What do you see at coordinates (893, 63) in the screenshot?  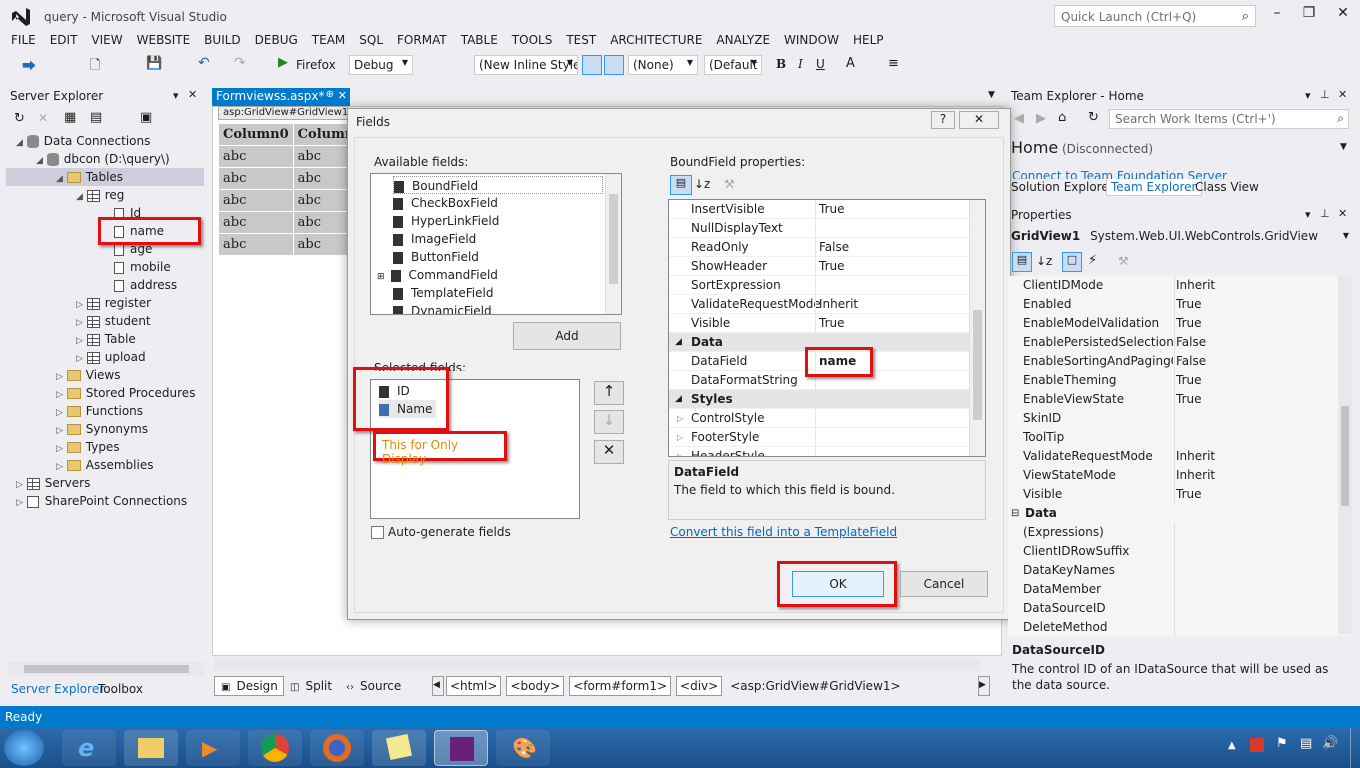 I see `align-icon: ≡` at bounding box center [893, 63].